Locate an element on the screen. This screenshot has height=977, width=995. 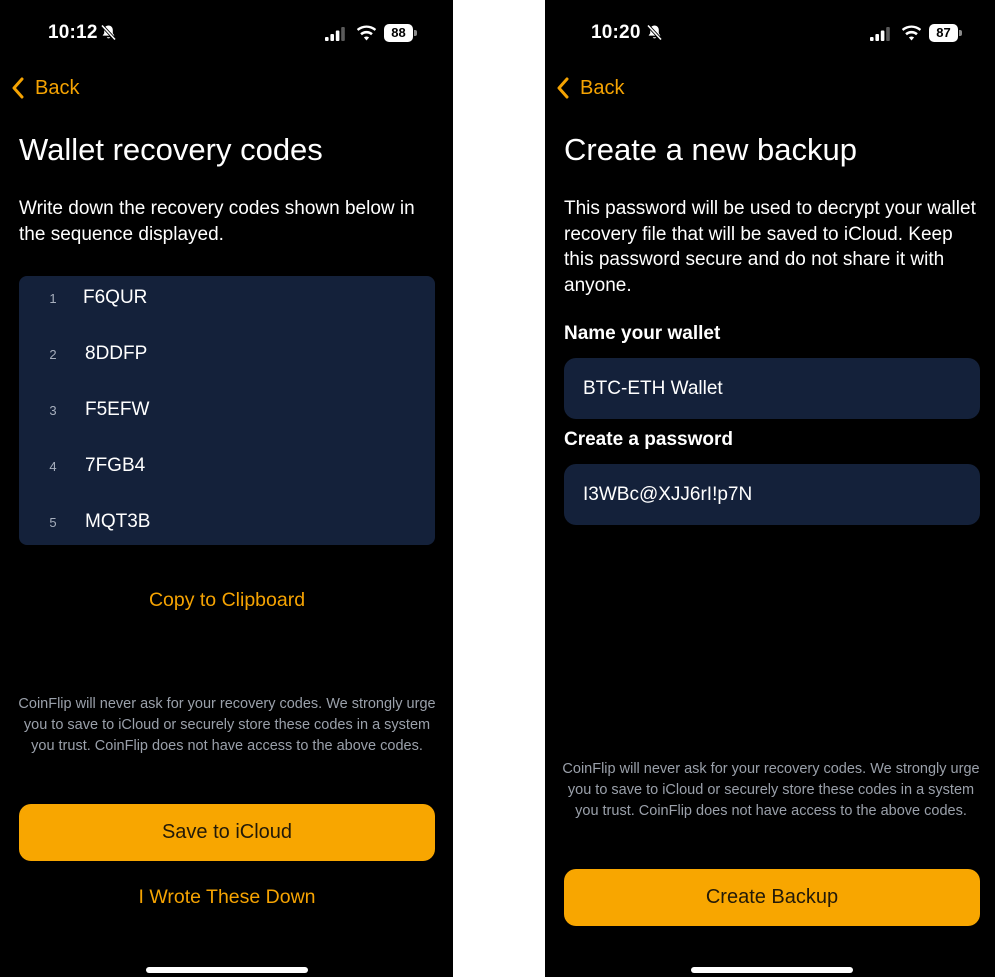
recovery-code-row: 1 F6QUR is located at coordinates (227, 300).